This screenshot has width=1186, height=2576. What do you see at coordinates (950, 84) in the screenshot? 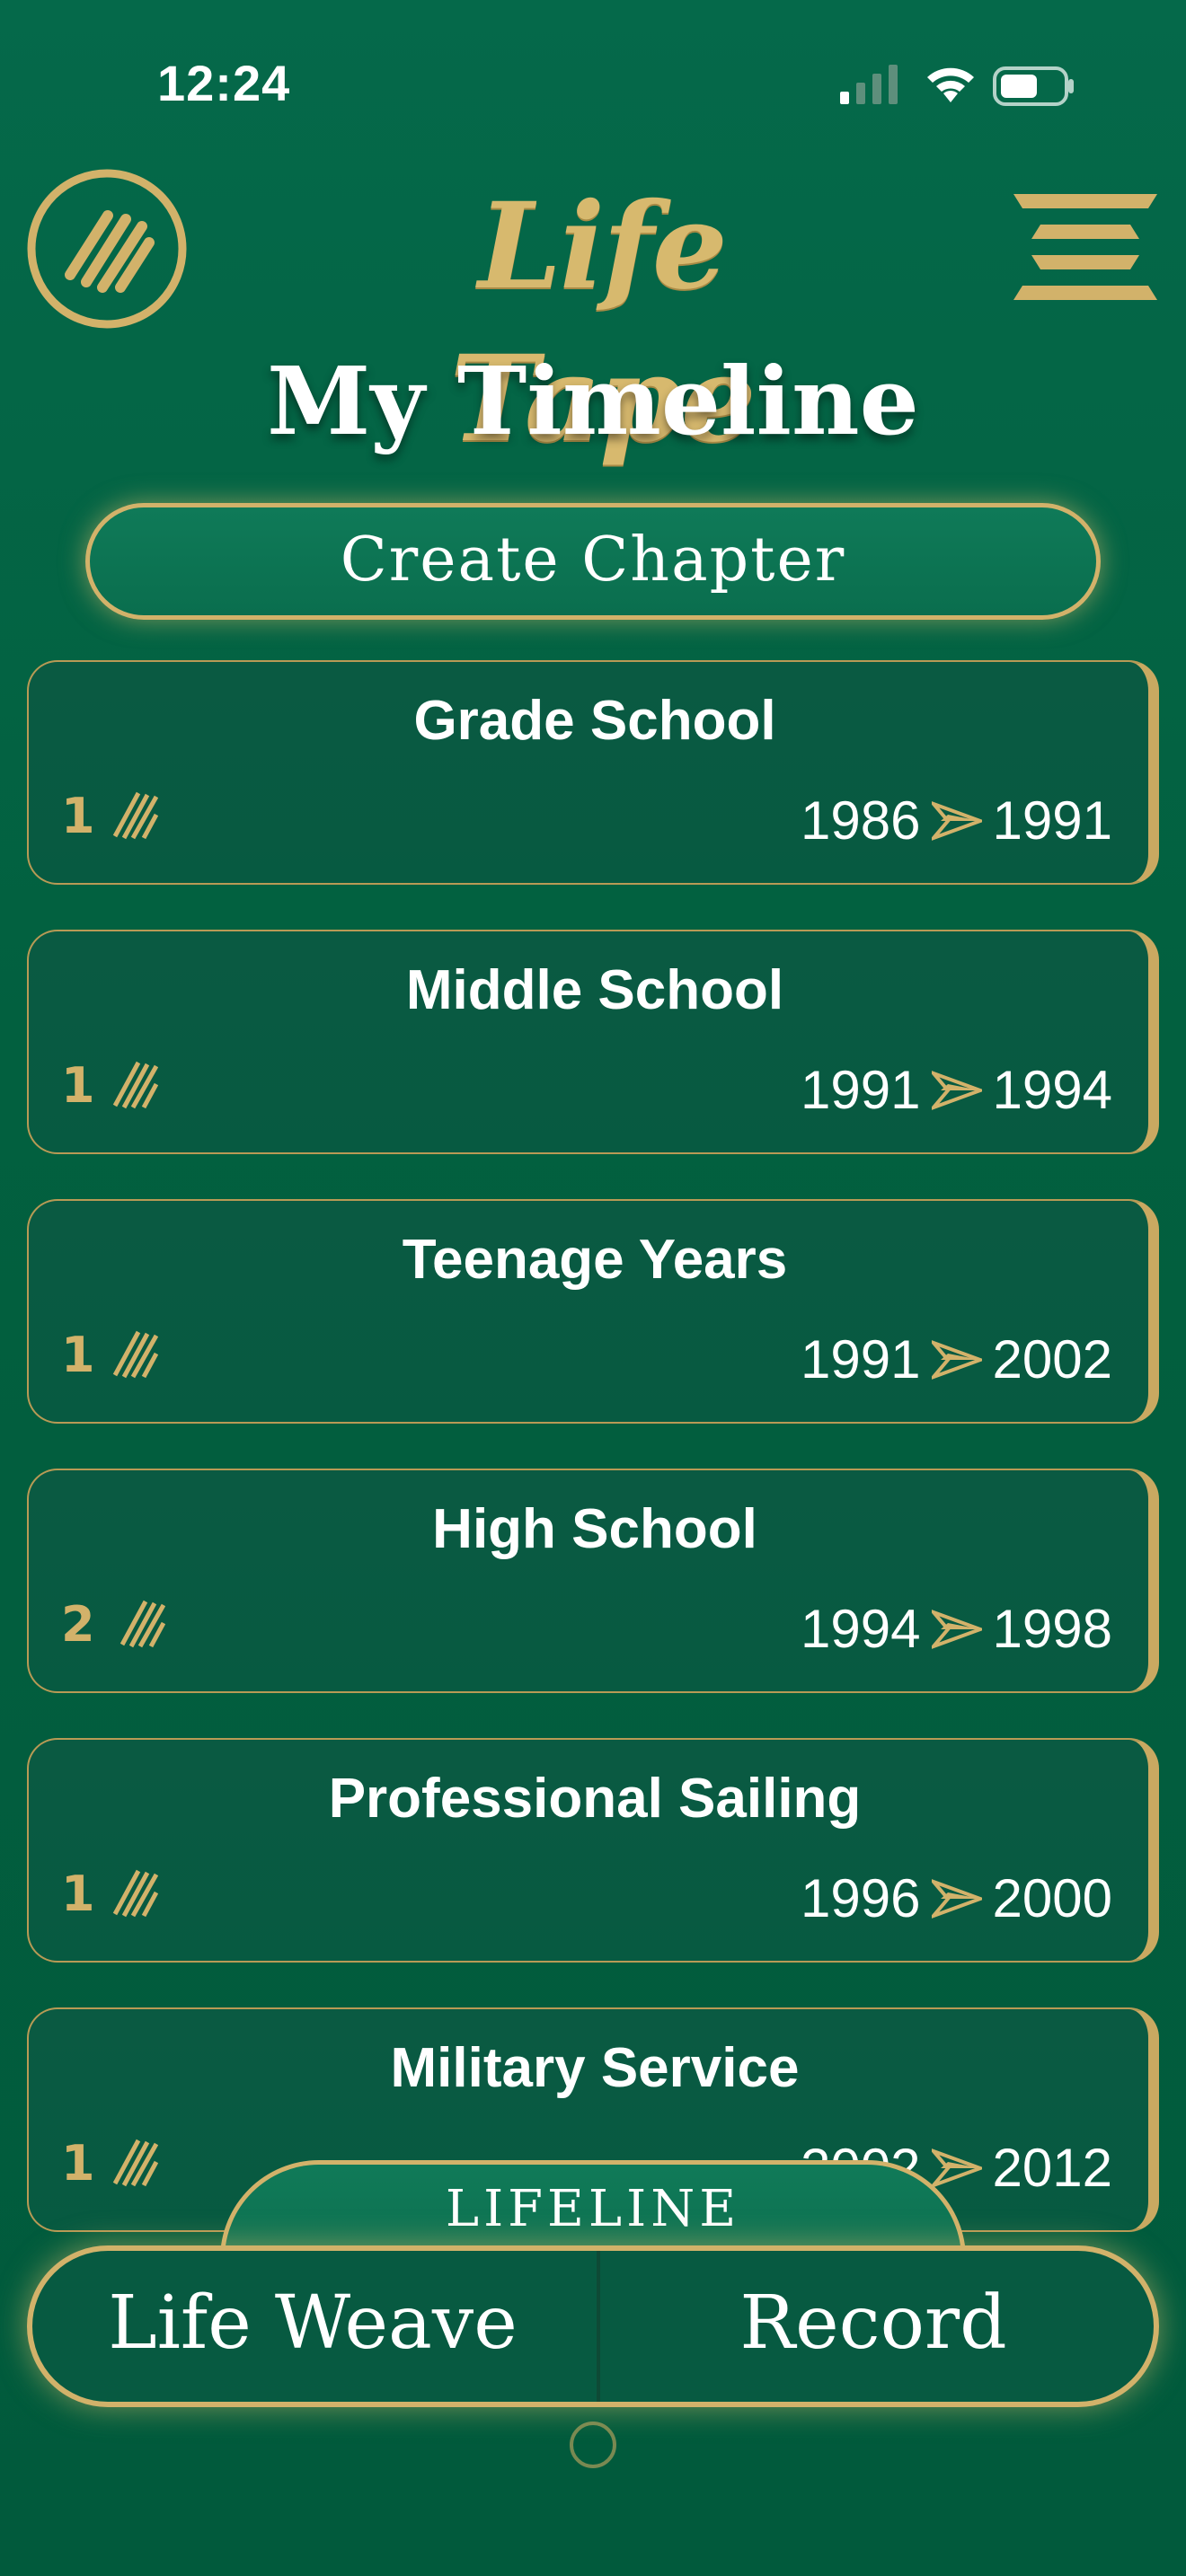
I see `wifi-icon` at bounding box center [950, 84].